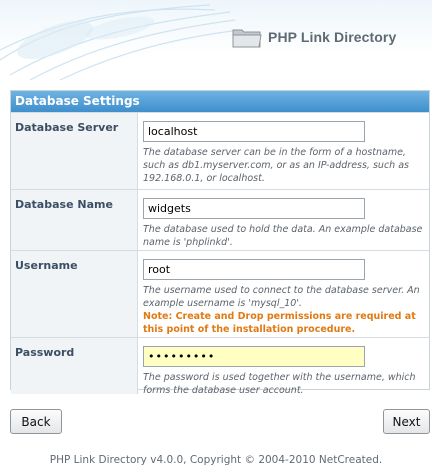 This screenshot has width=432, height=471. Describe the element at coordinates (254, 356) in the screenshot. I see `password-input` at that location.